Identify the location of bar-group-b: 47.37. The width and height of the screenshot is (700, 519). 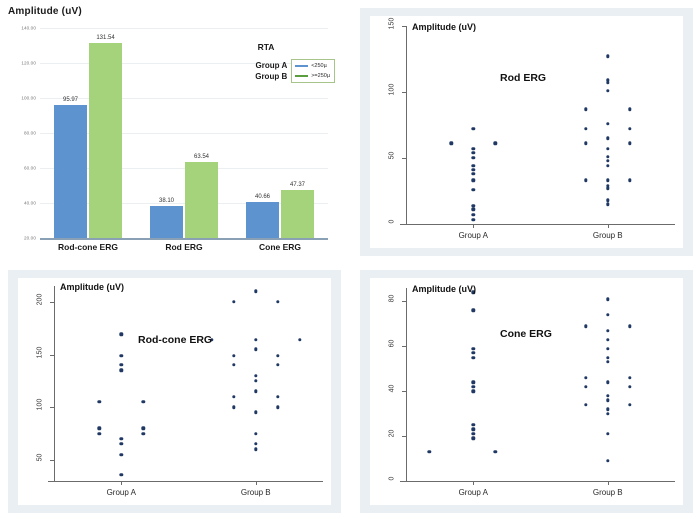
(297, 210).